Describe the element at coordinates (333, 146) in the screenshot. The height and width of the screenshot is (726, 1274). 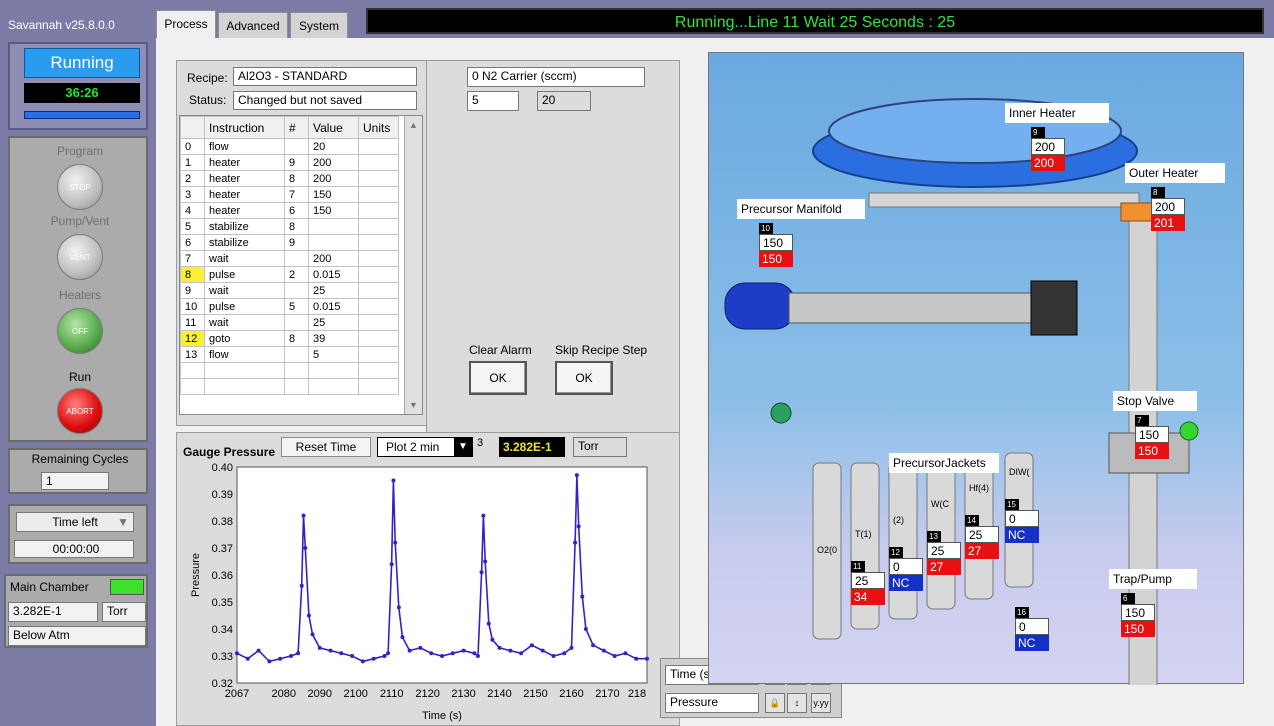
I see `recipe-cell-val: 20` at that location.